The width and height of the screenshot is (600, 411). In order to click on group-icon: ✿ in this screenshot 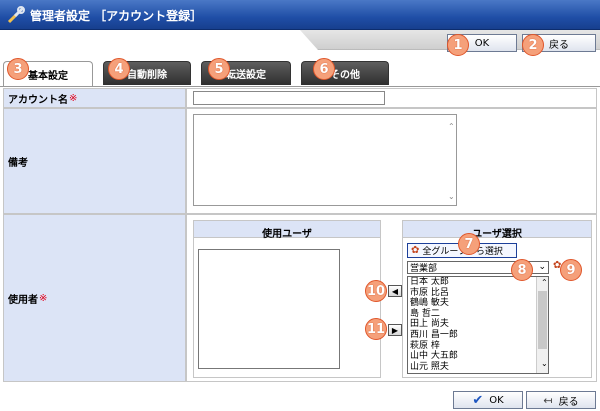, I will do `click(415, 250)`.